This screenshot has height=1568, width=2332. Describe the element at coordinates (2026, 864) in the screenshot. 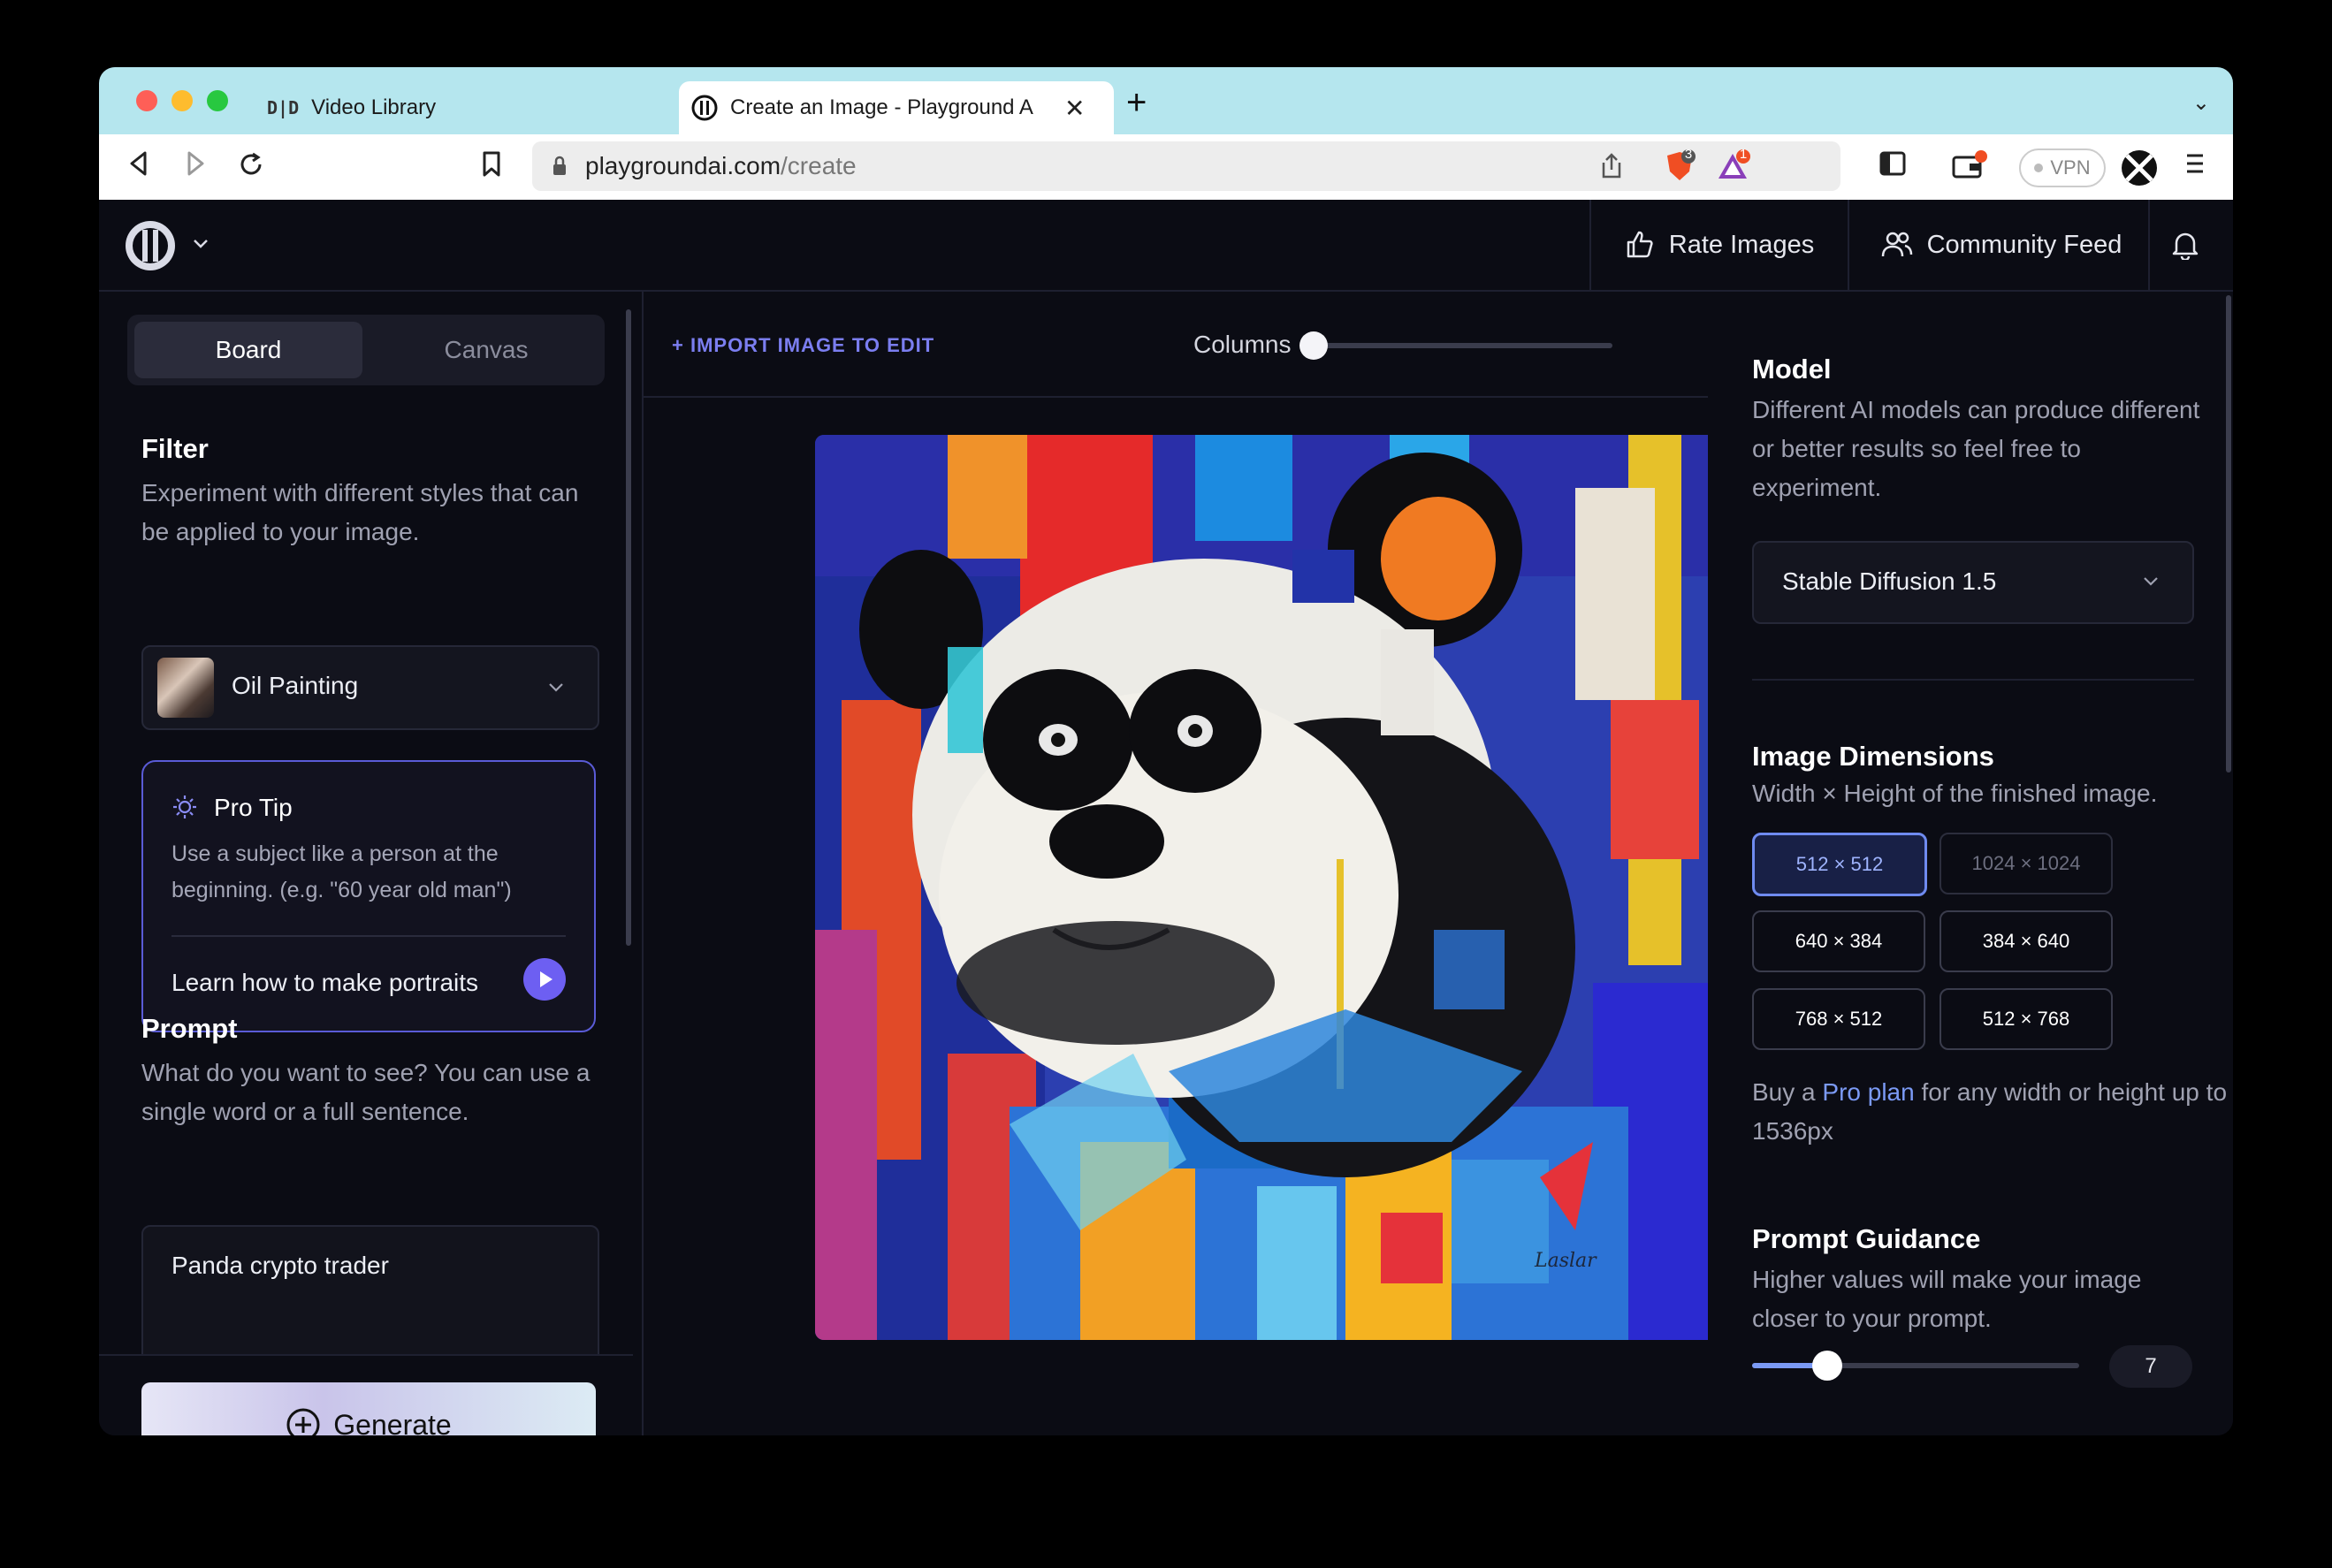

I see `dimension-option-1024x1024: 1024 × 1024` at that location.